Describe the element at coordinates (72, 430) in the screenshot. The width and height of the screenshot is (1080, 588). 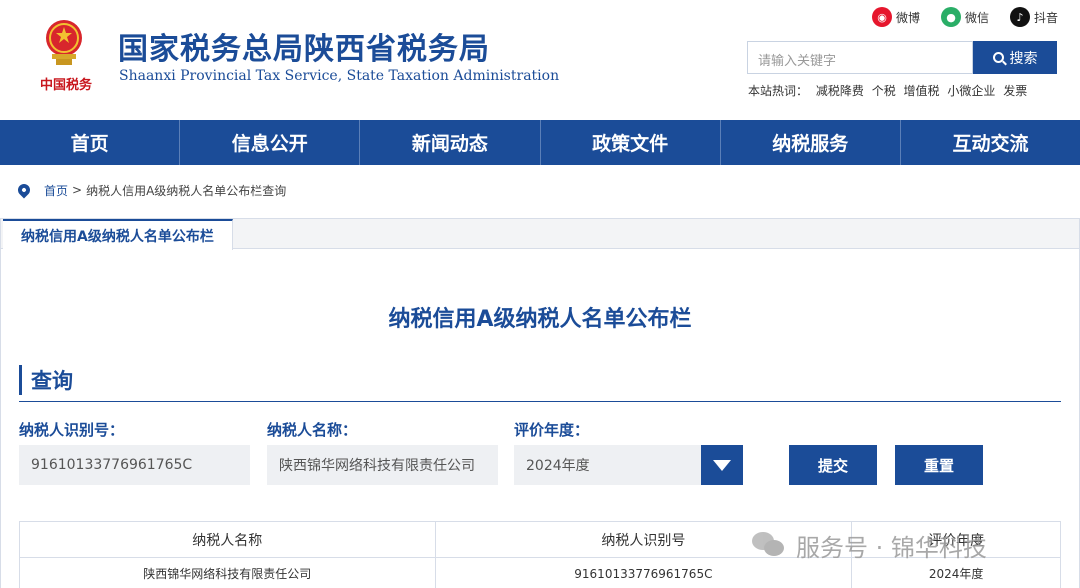
I see `taxpayer-id-label: 纳税人识别号：` at that location.